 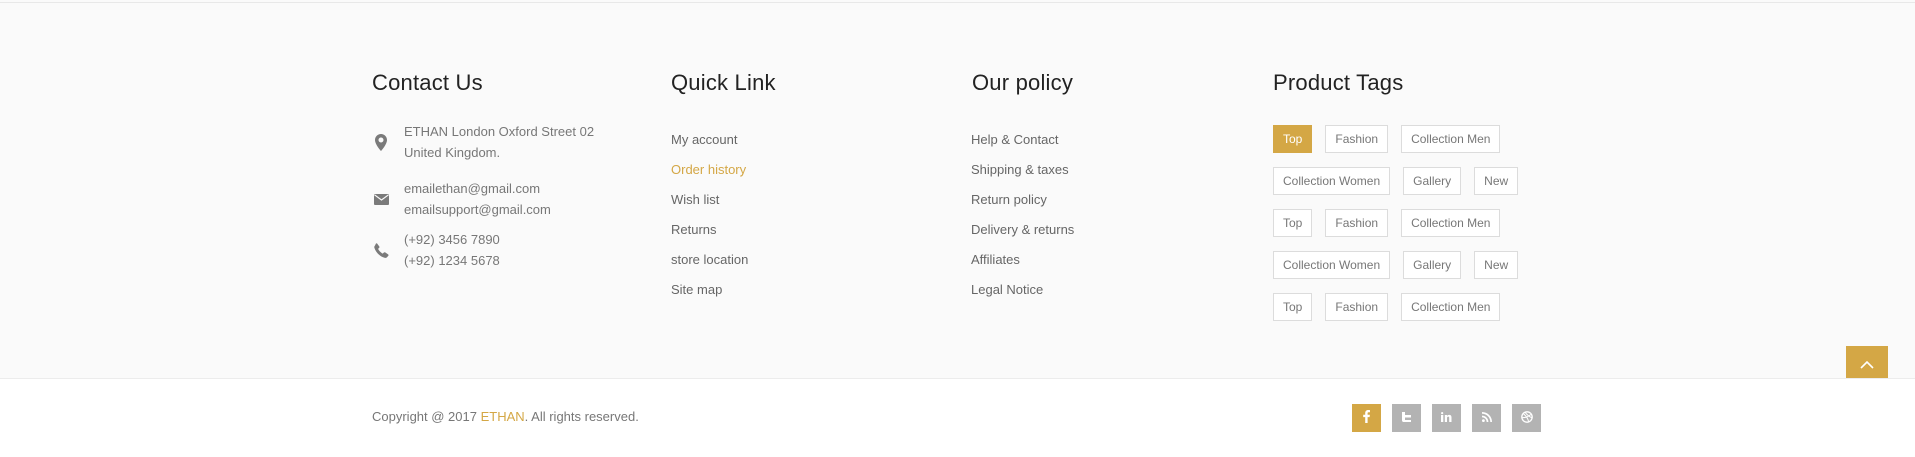 I want to click on social-links, so click(x=1452, y=418).